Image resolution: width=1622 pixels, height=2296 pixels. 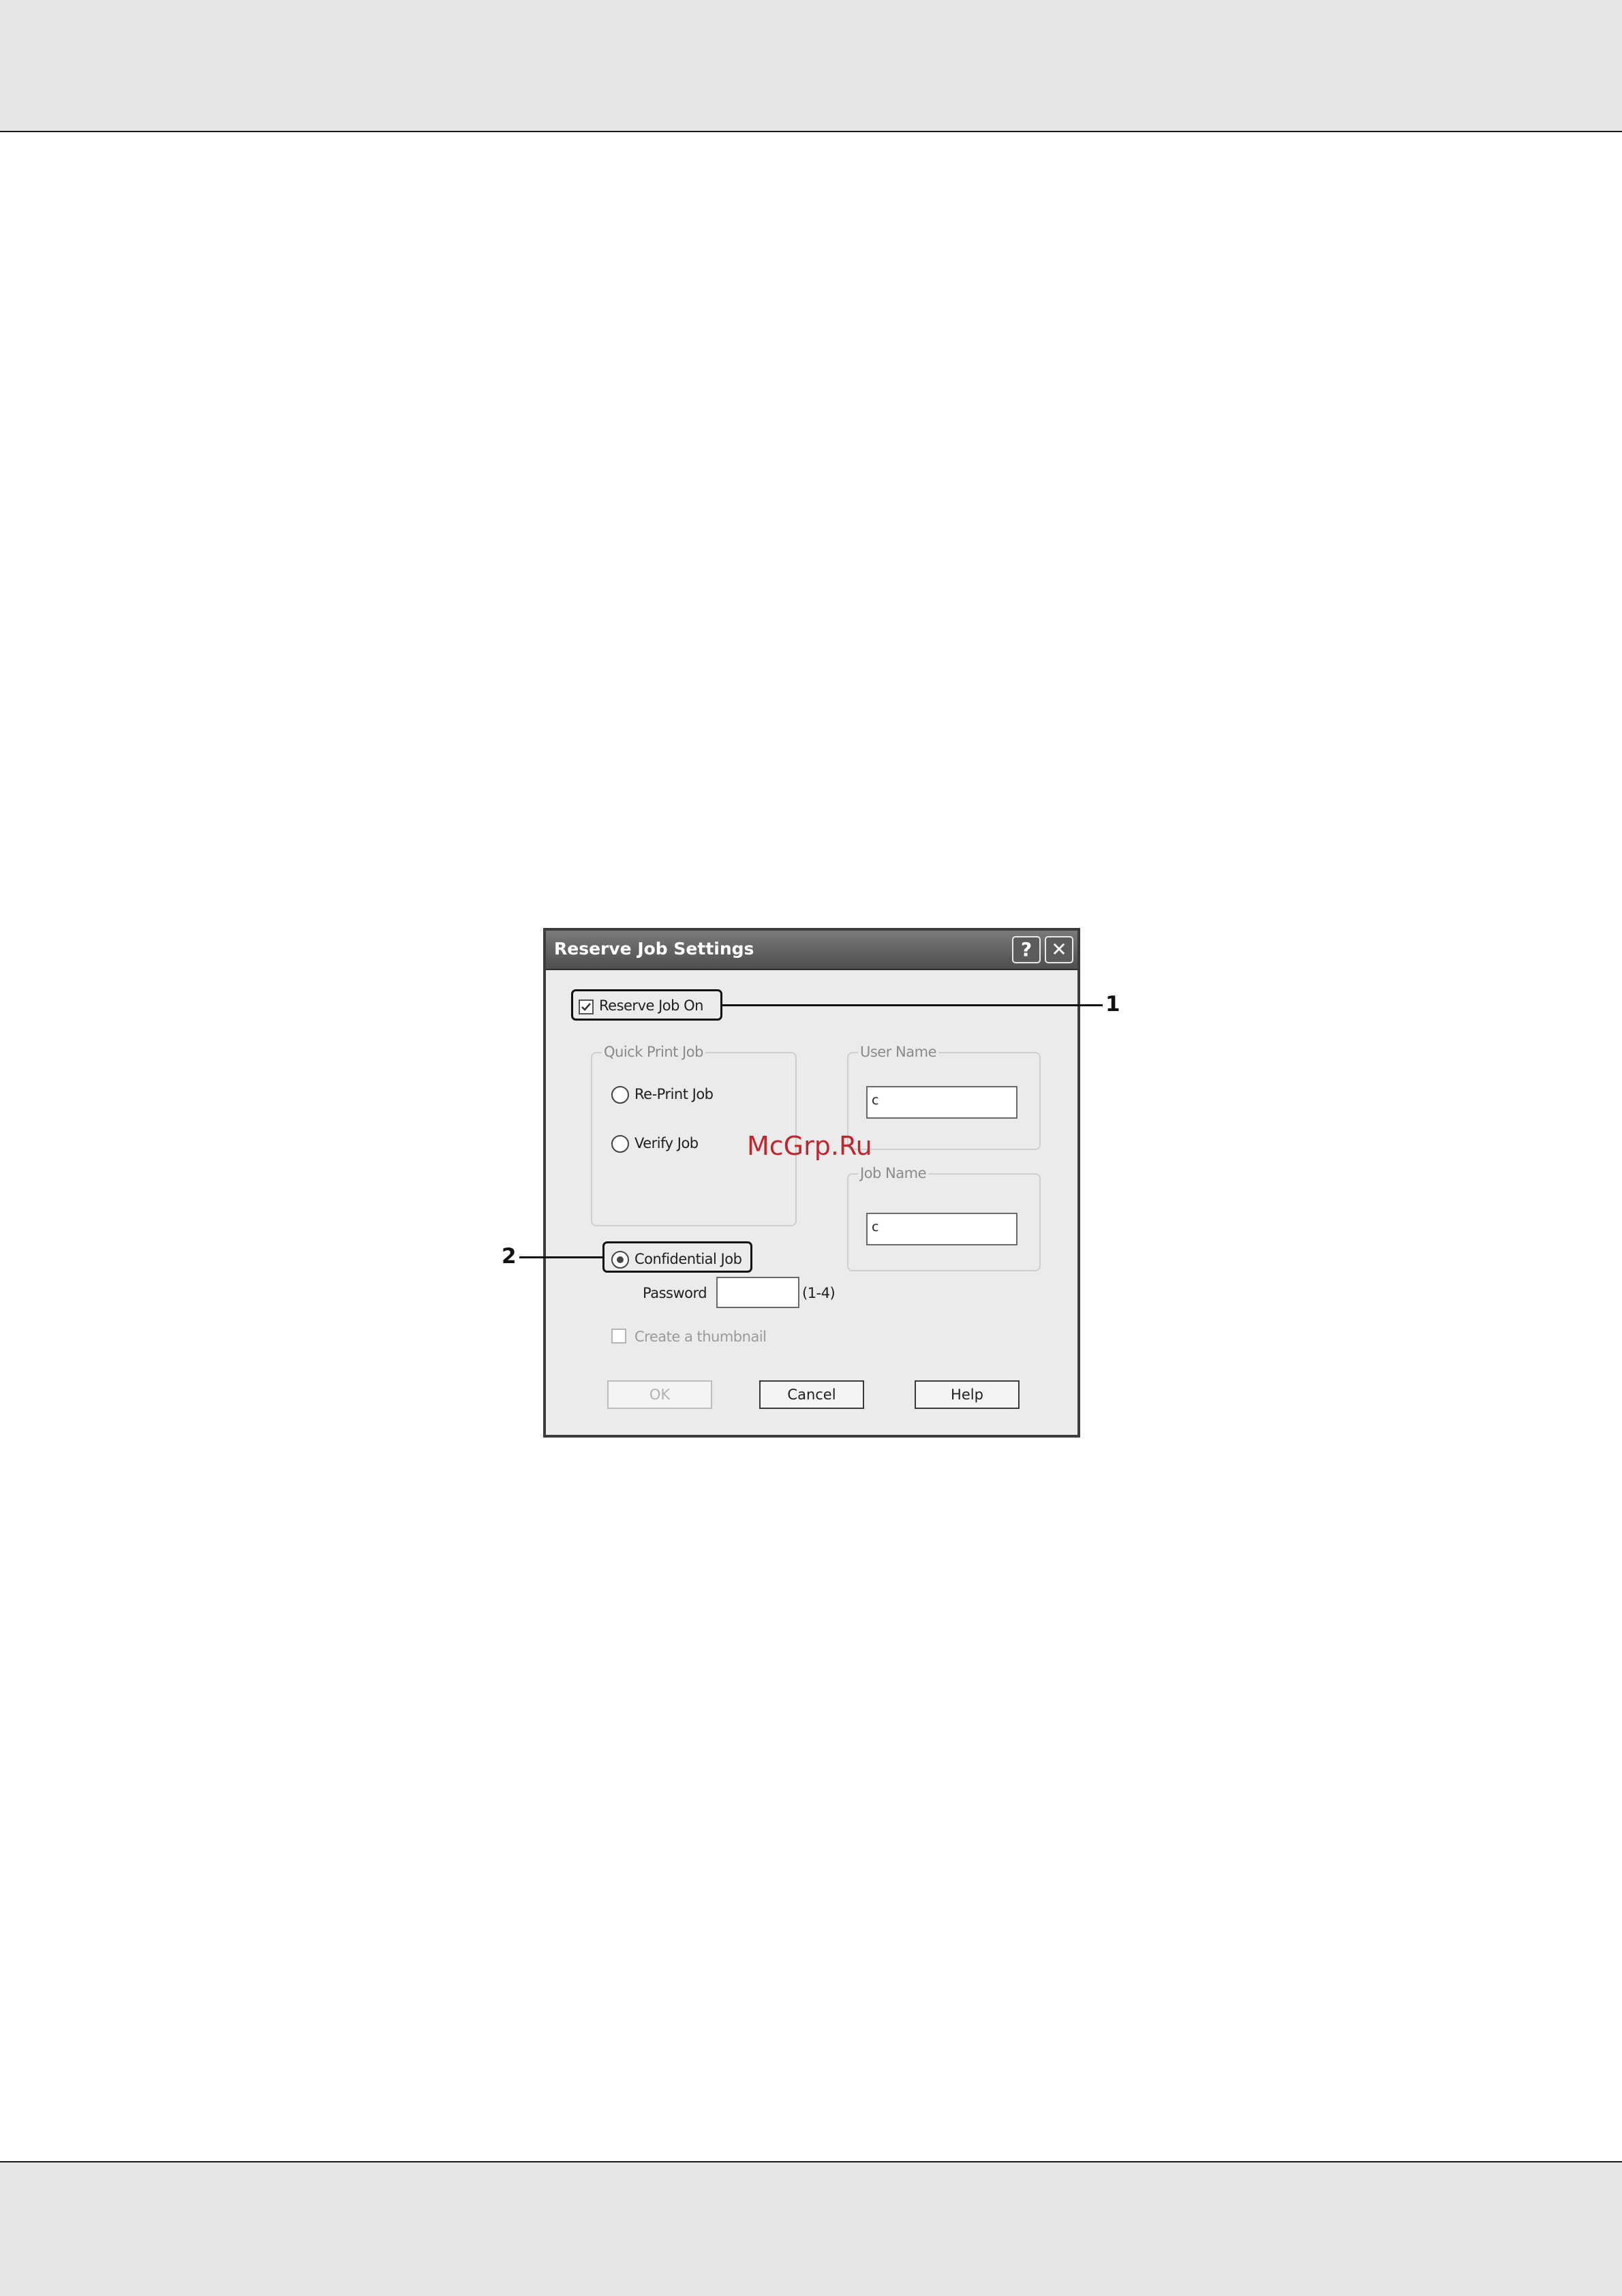 What do you see at coordinates (653, 1052) in the screenshot?
I see `quick-print-job-legend: Quick Print Job` at bounding box center [653, 1052].